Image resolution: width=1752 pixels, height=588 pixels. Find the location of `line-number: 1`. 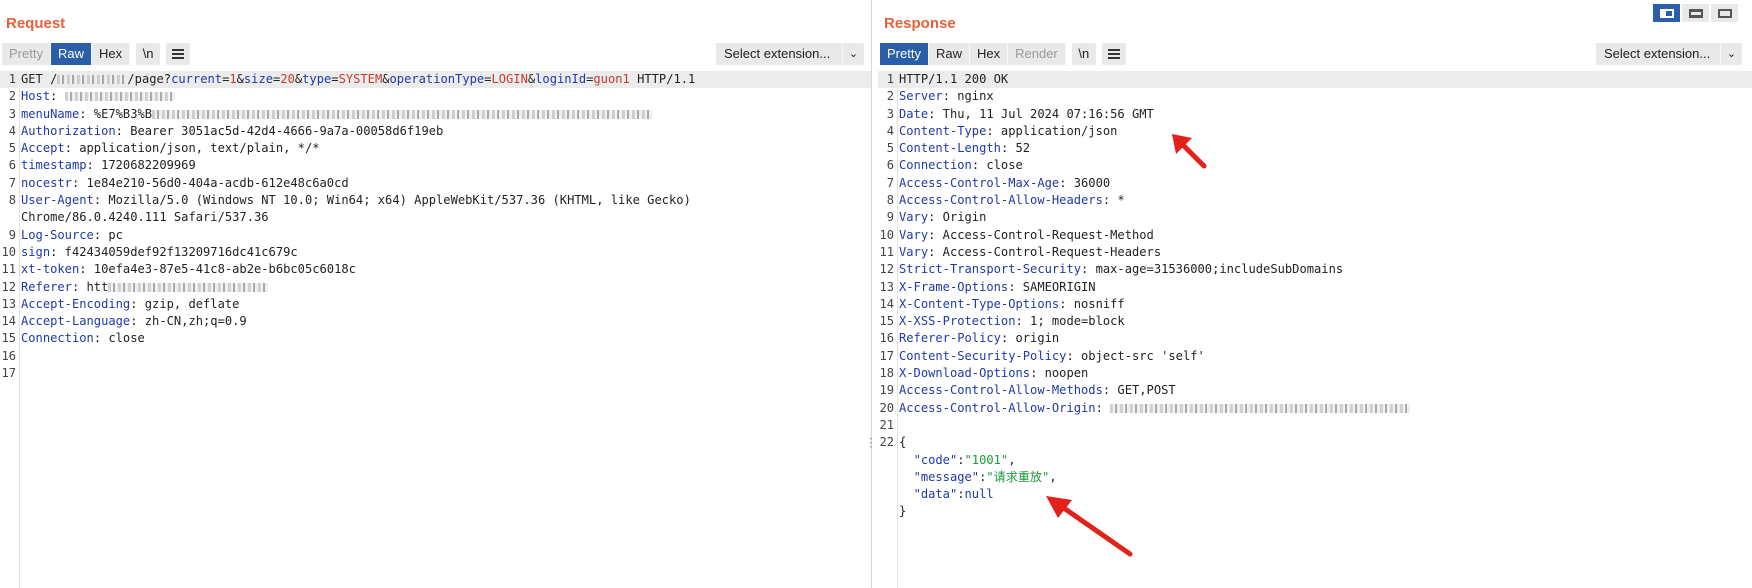

line-number: 1 is located at coordinates (12, 79).